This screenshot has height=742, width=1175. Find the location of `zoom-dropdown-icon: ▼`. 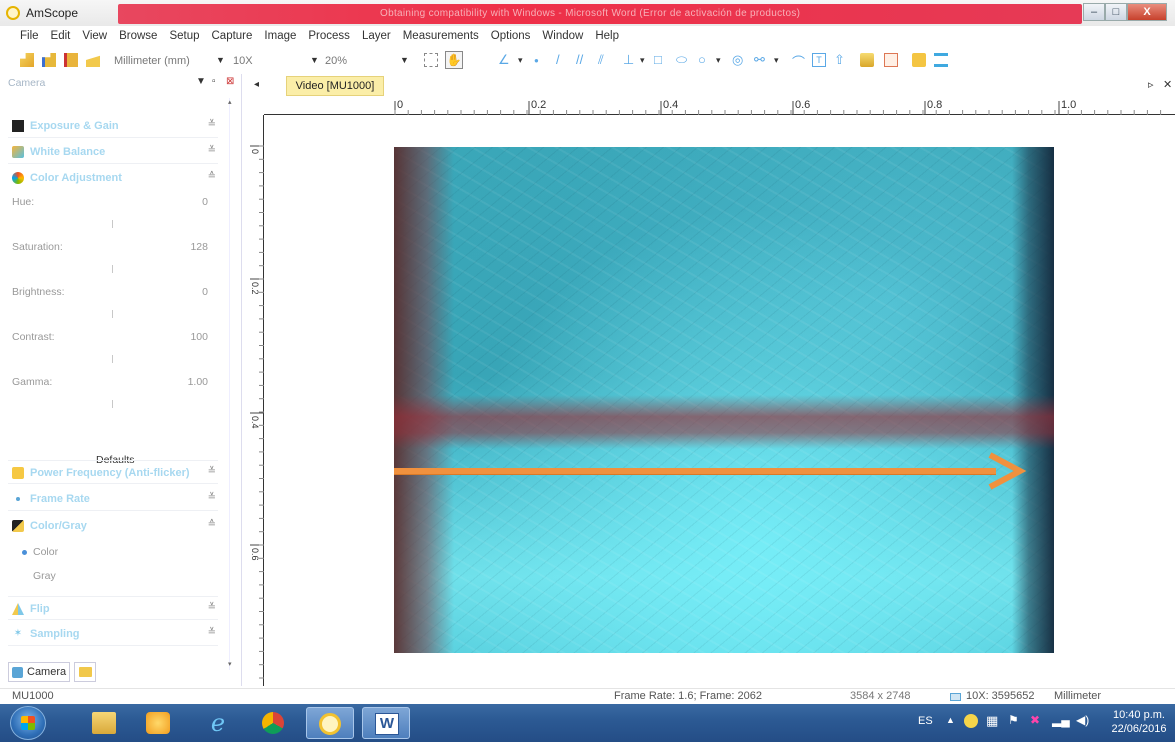

zoom-dropdown-icon: ▼ is located at coordinates (404, 60).